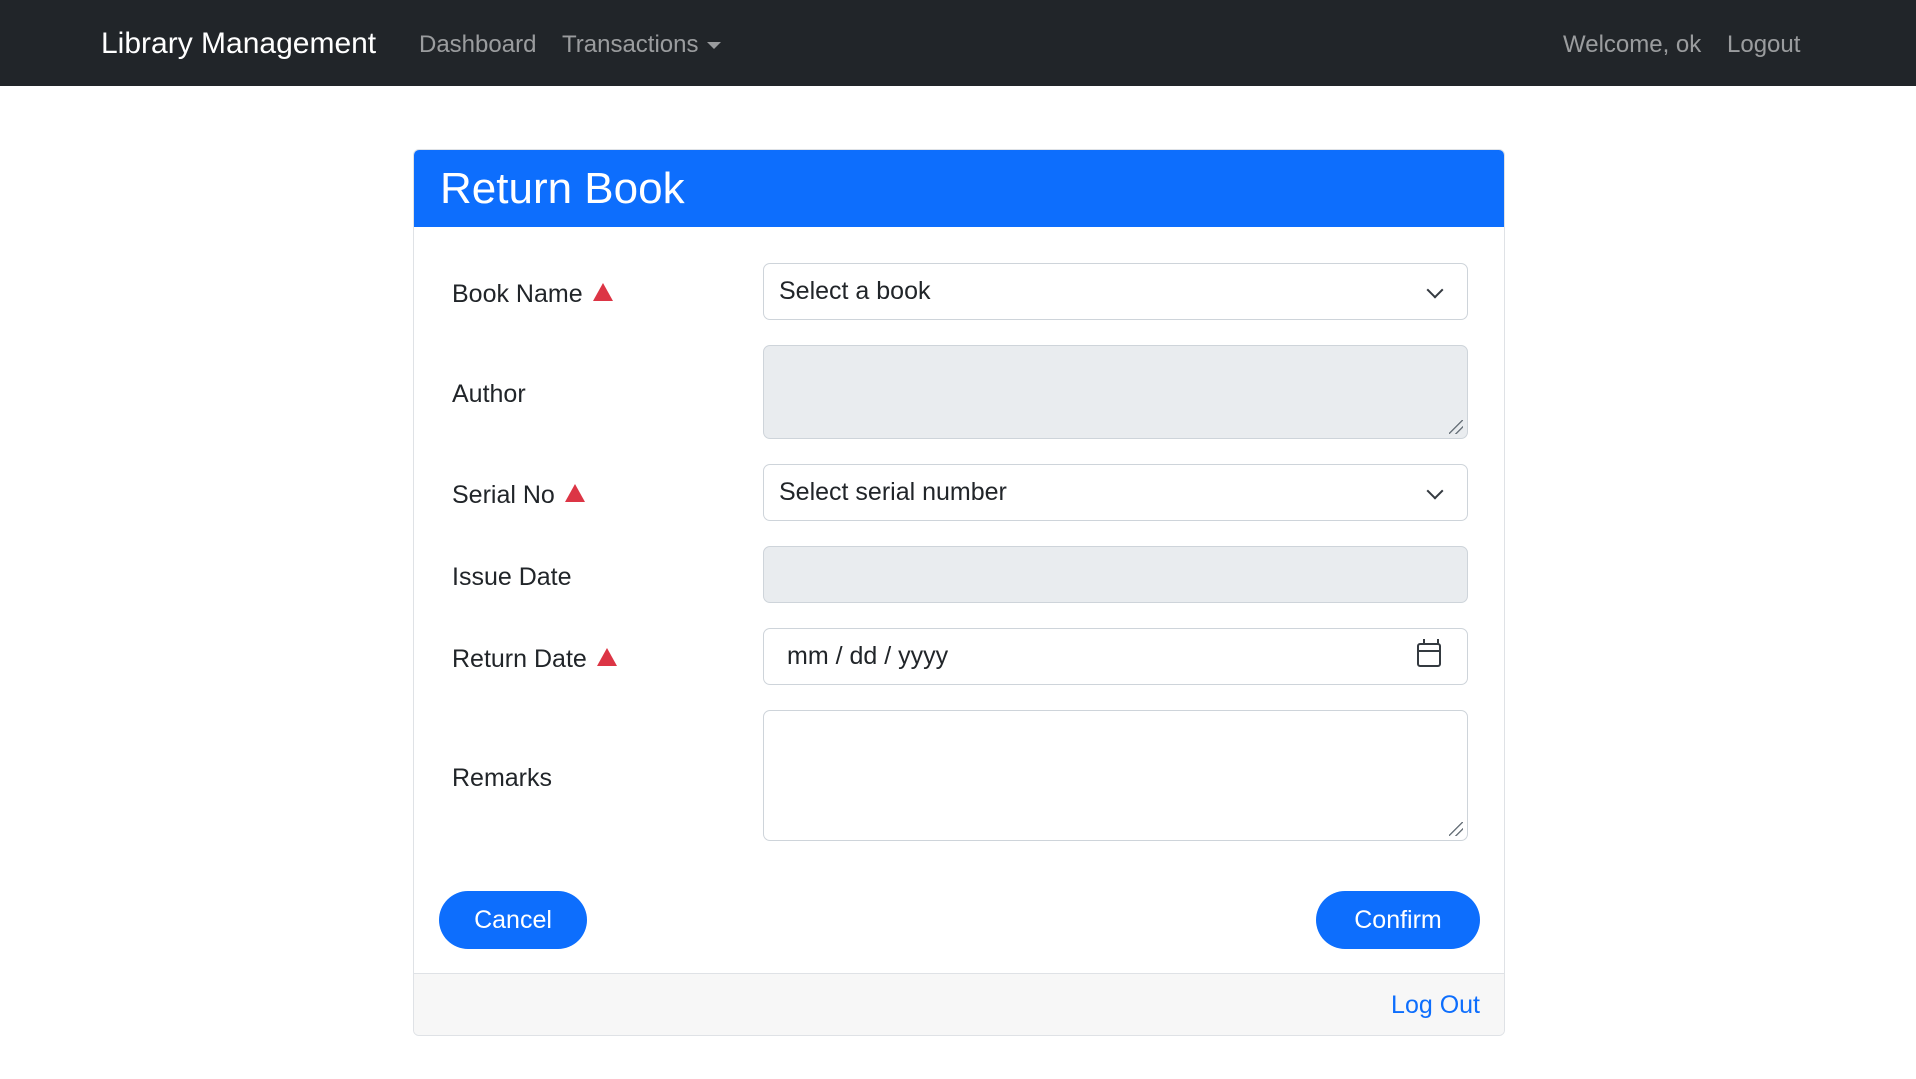  I want to click on remarks-textarea, so click(1115, 775).